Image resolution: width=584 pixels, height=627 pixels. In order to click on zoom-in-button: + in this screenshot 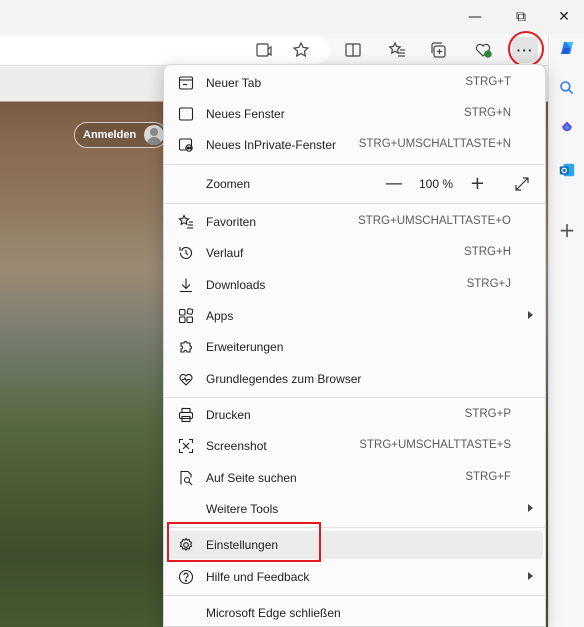, I will do `click(477, 183)`.